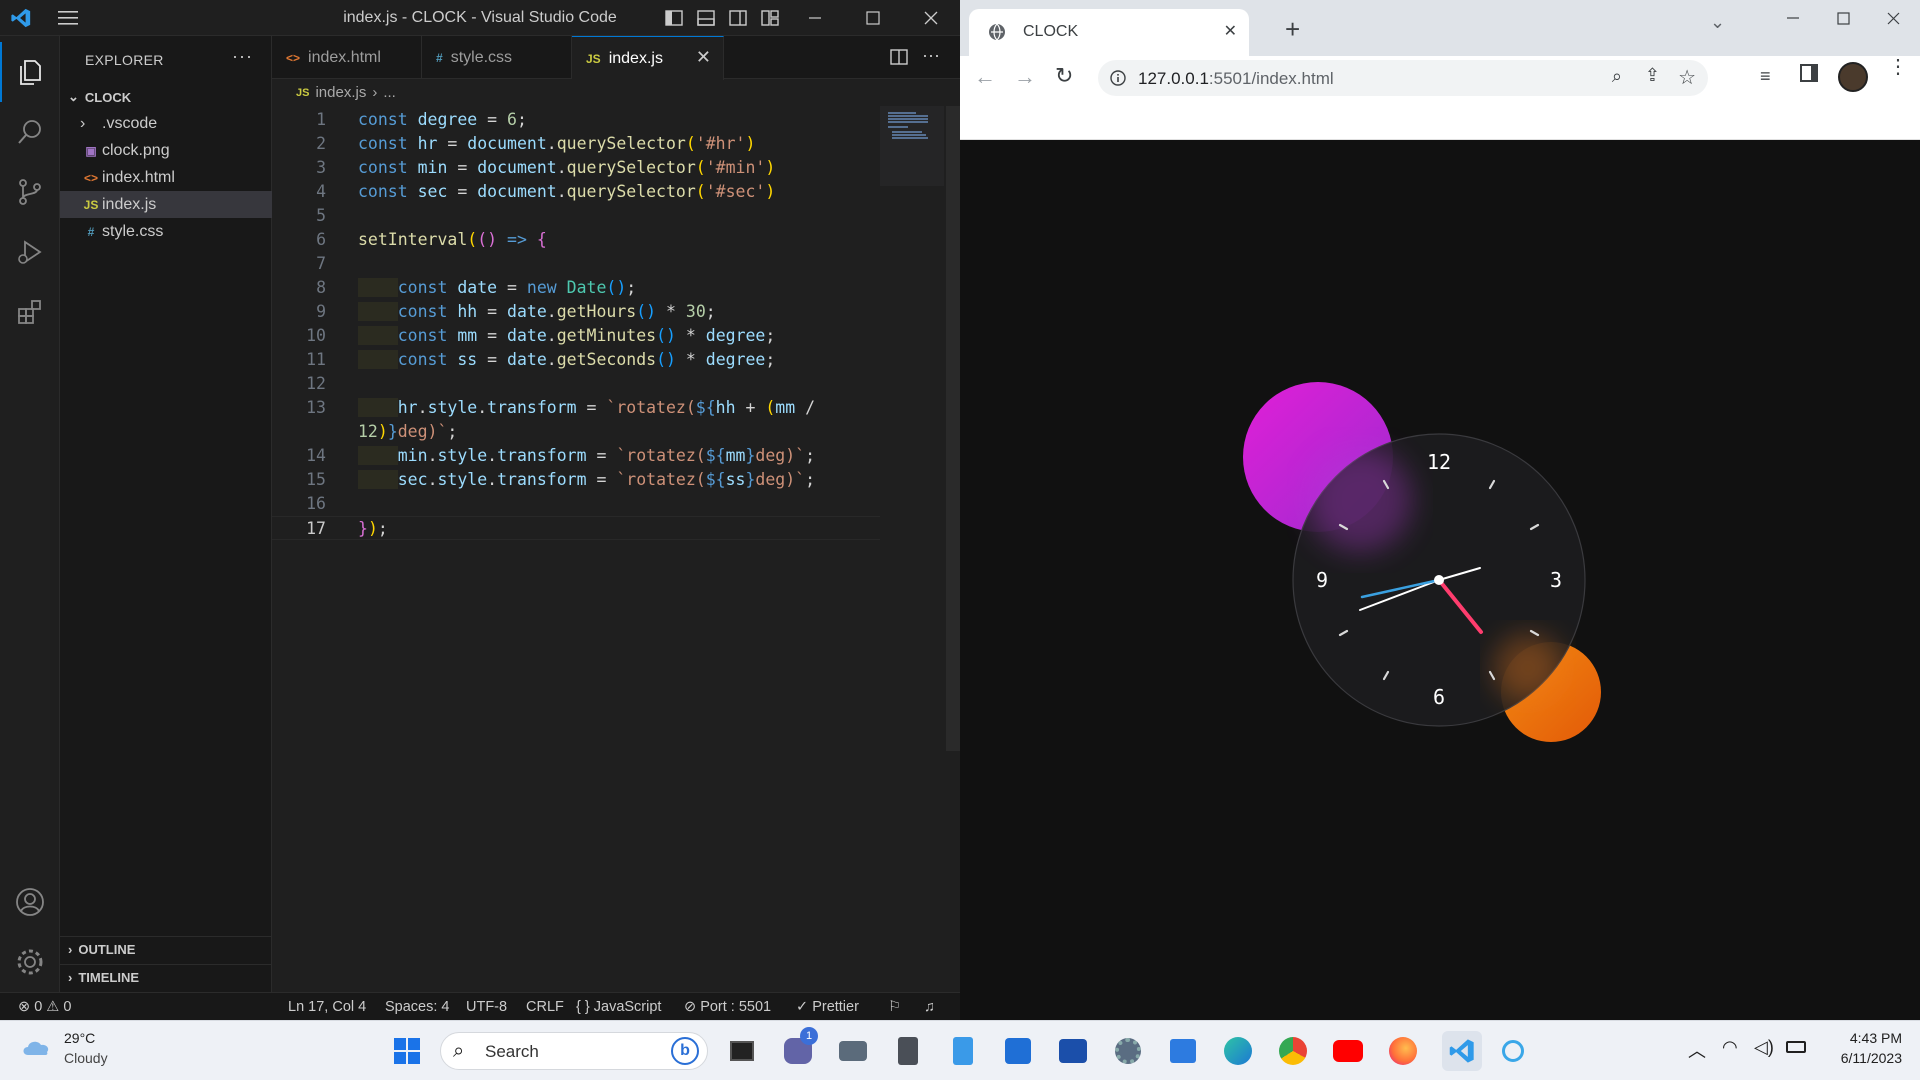  What do you see at coordinates (953, 428) in the screenshot?
I see `vertical-scrollbar` at bounding box center [953, 428].